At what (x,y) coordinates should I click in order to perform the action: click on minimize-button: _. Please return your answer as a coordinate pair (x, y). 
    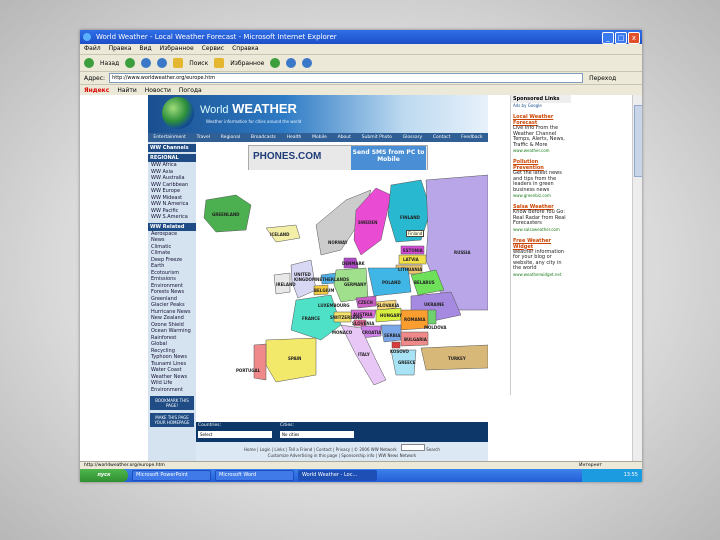
    Looking at the image, I should click on (608, 38).